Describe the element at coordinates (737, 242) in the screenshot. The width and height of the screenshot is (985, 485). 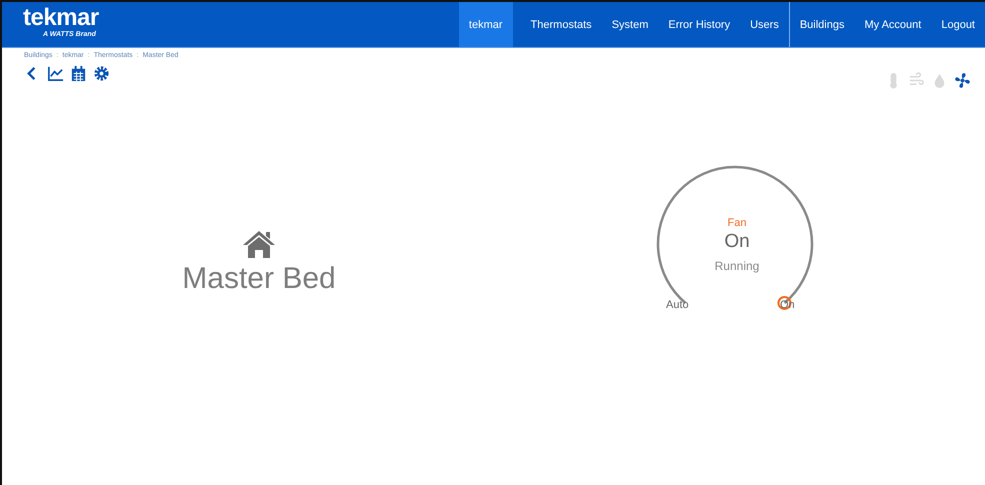
I see `dial-value: On` at that location.